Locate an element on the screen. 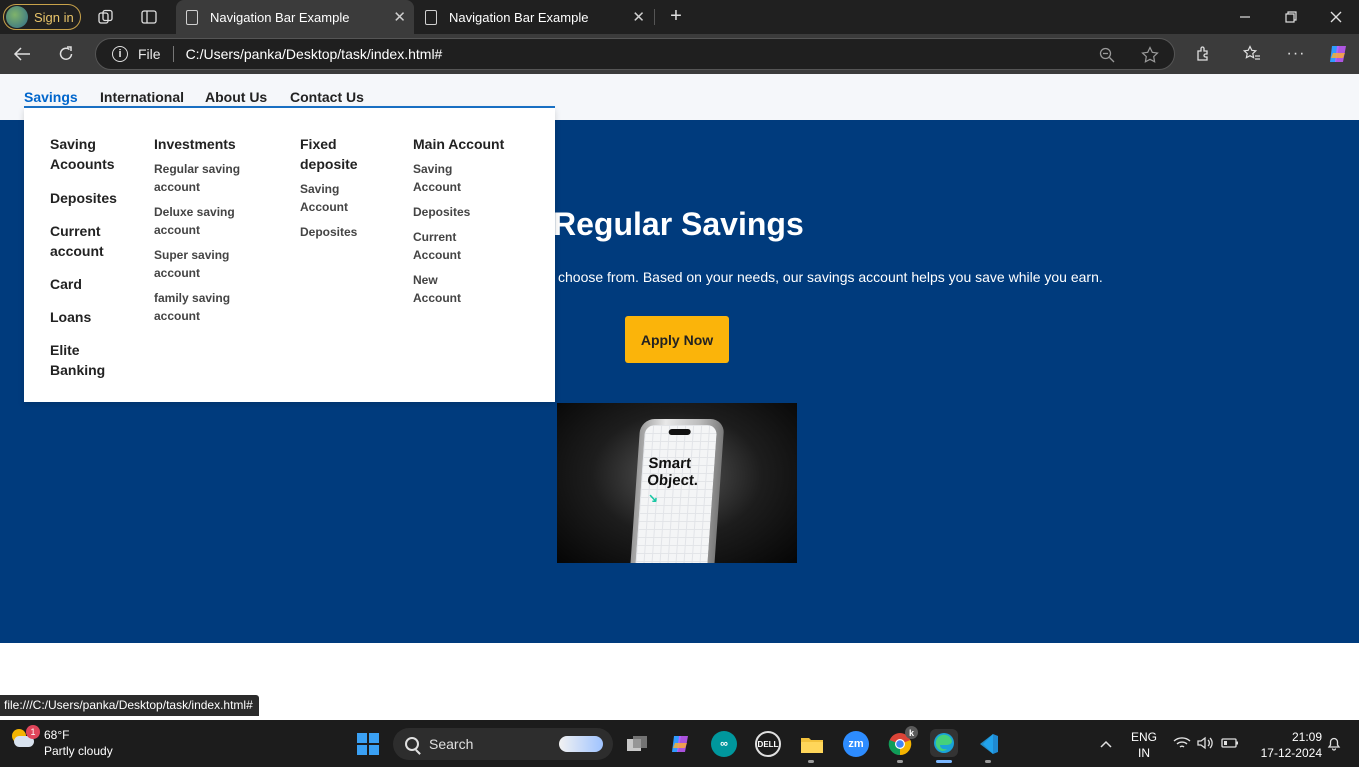  tab-navigation-bar-example-1: Navigation Bar Example ✕ is located at coordinates (295, 17).